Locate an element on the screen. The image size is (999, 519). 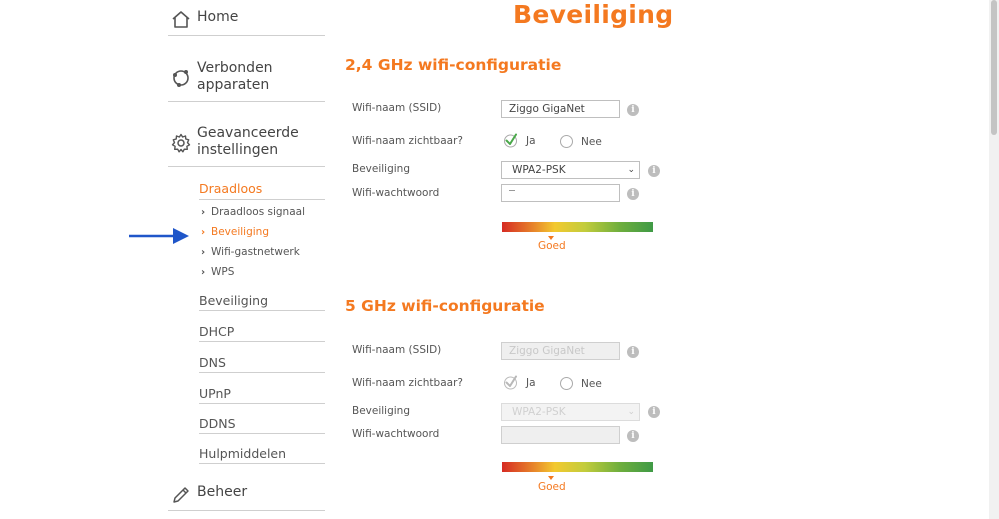
nav-advanced-settings: Geavanceerde instellingen is located at coordinates (246, 134).